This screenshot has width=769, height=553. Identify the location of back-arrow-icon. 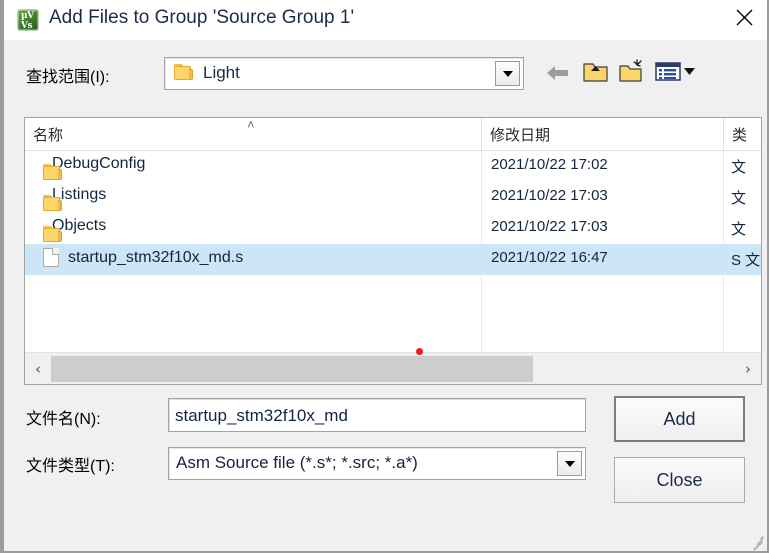
(558, 73).